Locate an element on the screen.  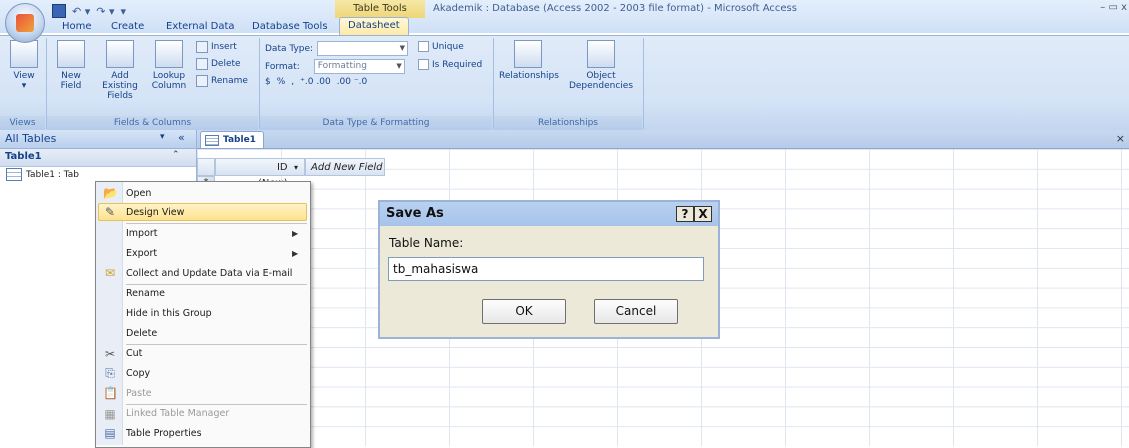
office-logo-icon is located at coordinates (25, 23).